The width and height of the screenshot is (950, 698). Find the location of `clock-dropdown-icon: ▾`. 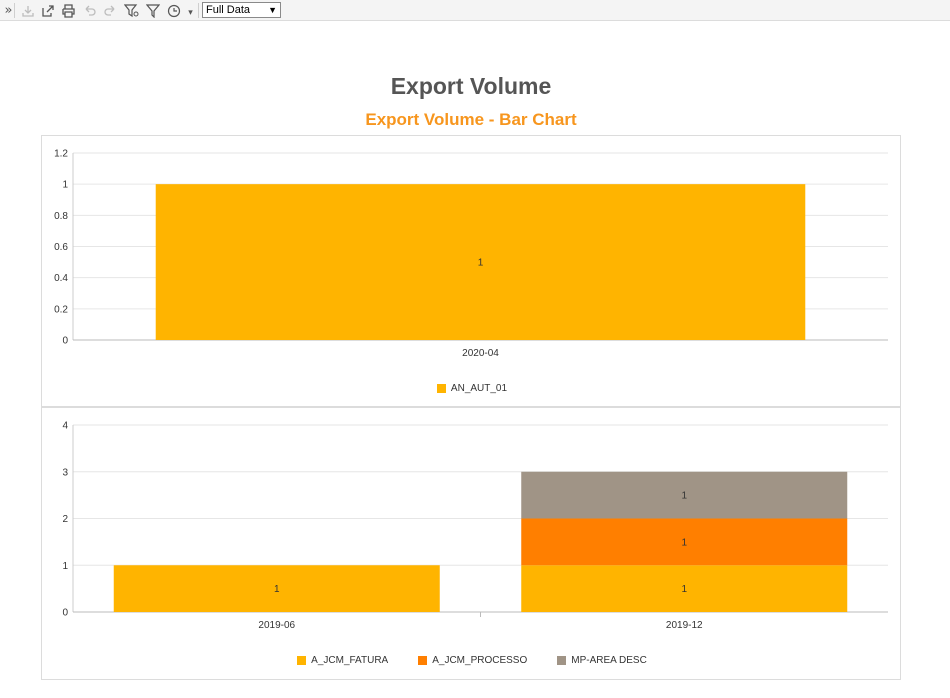

clock-dropdown-icon: ▾ is located at coordinates (190, 13).